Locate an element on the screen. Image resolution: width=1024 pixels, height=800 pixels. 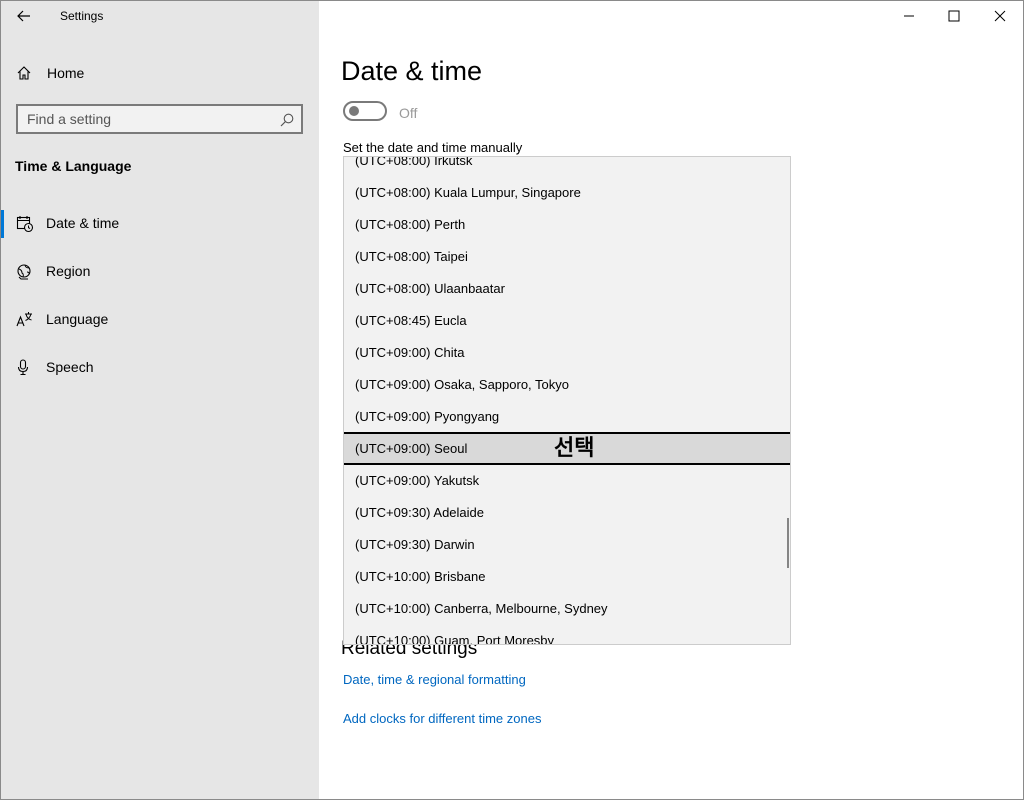
add-clocks-link: Add clocks for different time zones is located at coordinates (442, 718).